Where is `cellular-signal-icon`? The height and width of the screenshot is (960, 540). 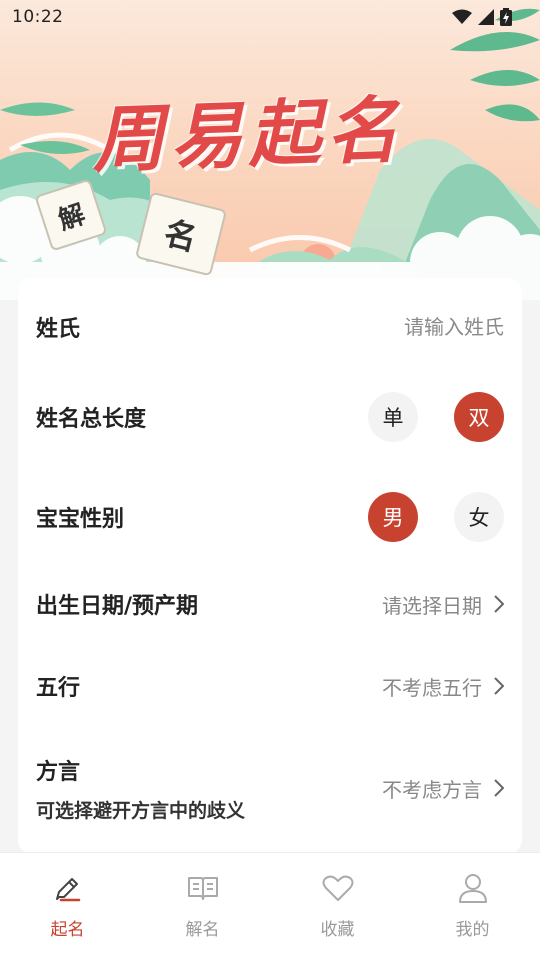
cellular-signal-icon is located at coordinates (486, 17).